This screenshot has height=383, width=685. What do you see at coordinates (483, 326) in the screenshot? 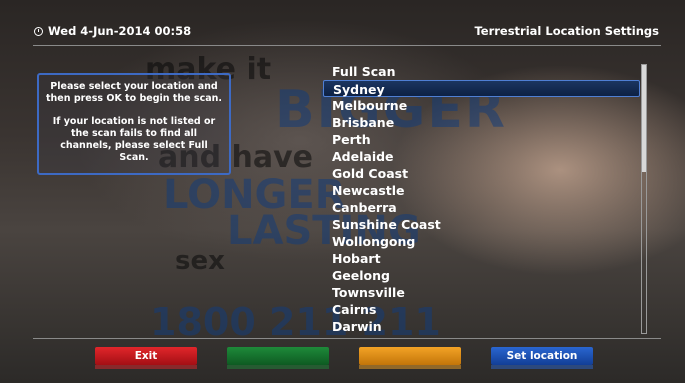
I see `location-item: Darwin` at bounding box center [483, 326].